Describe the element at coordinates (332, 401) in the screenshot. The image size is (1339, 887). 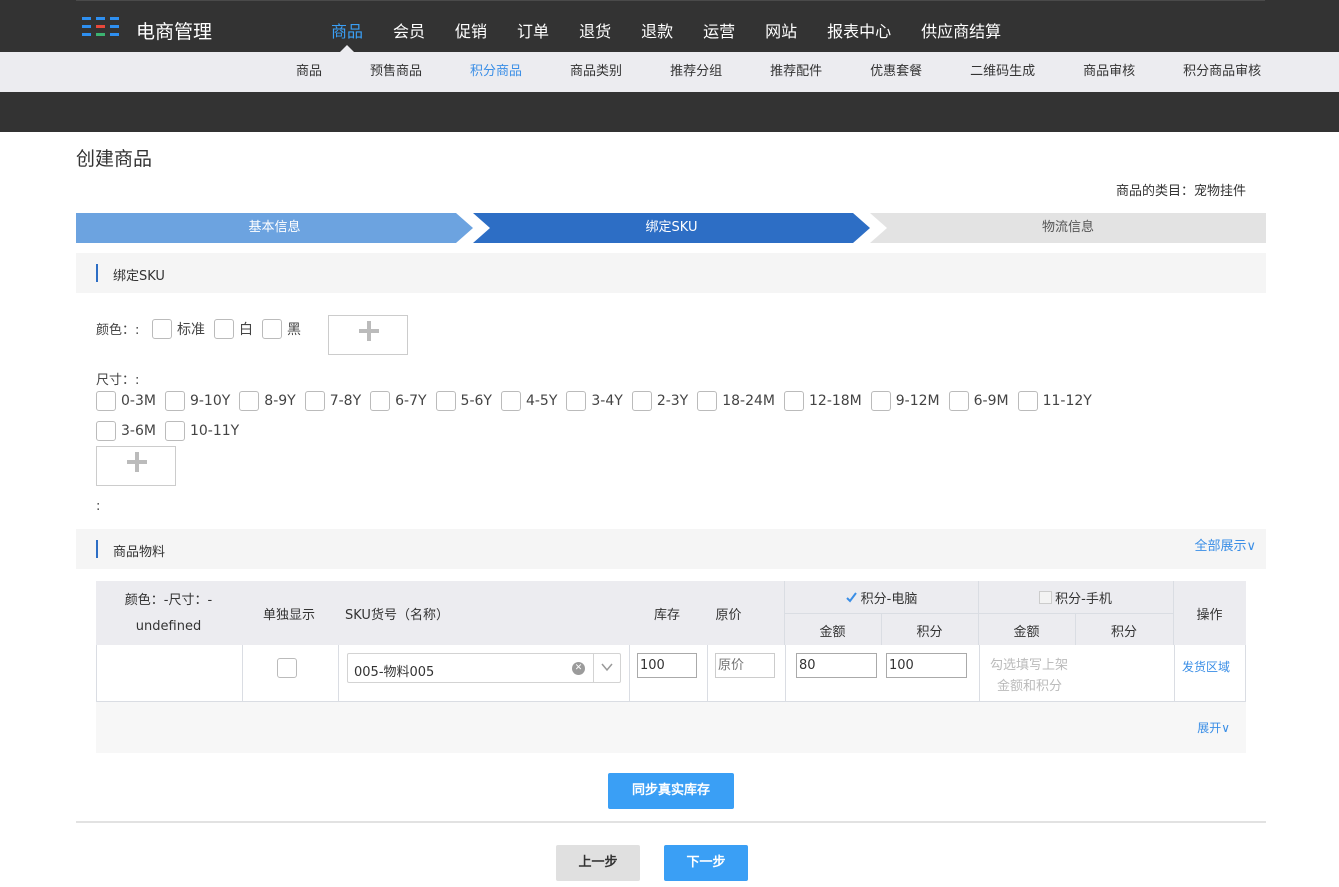
I see `size-option: 7-8Y` at that location.